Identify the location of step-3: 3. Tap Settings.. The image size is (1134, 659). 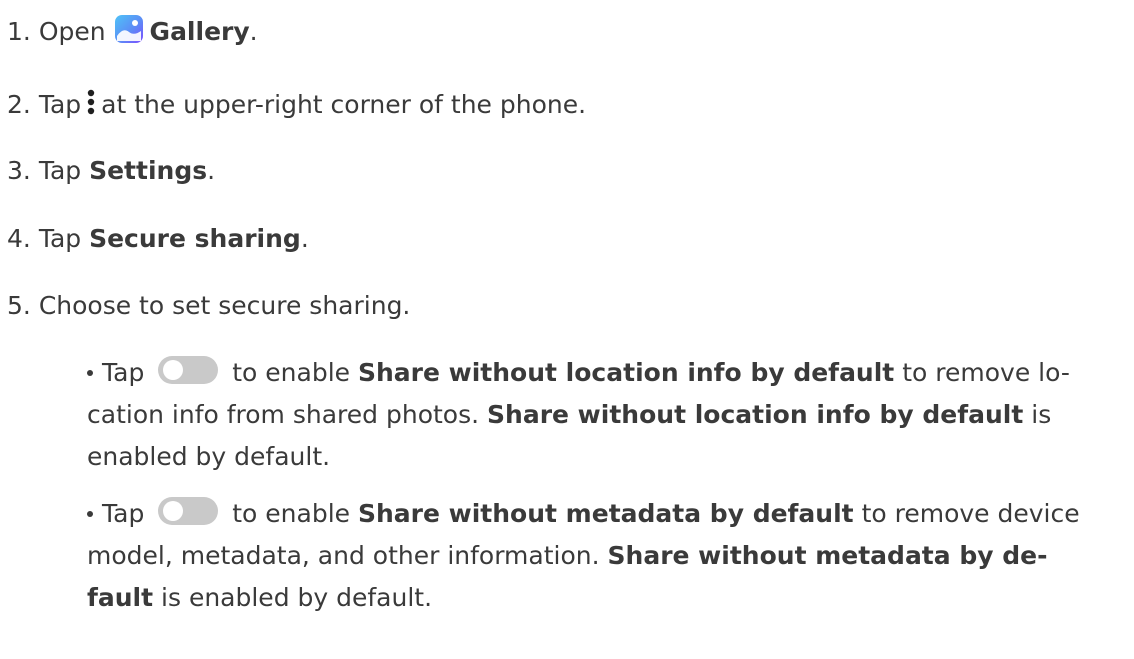
(111, 171).